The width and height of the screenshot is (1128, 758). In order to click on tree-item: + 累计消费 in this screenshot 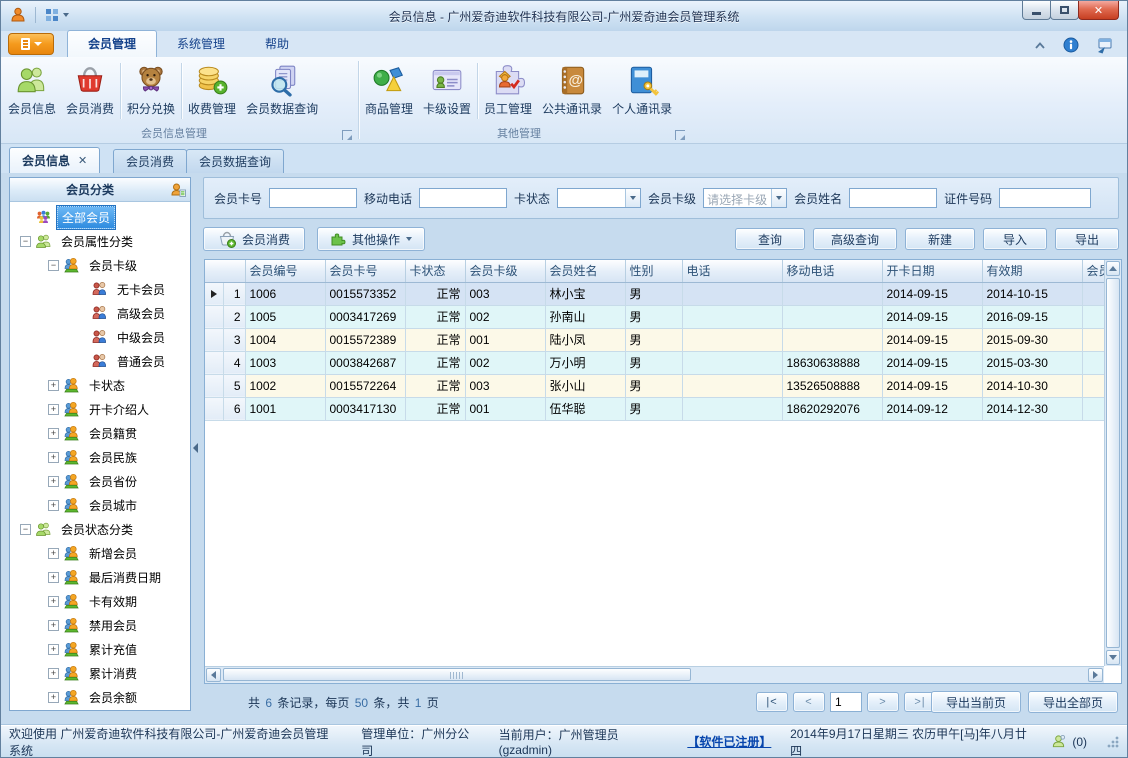, I will do `click(100, 673)`.